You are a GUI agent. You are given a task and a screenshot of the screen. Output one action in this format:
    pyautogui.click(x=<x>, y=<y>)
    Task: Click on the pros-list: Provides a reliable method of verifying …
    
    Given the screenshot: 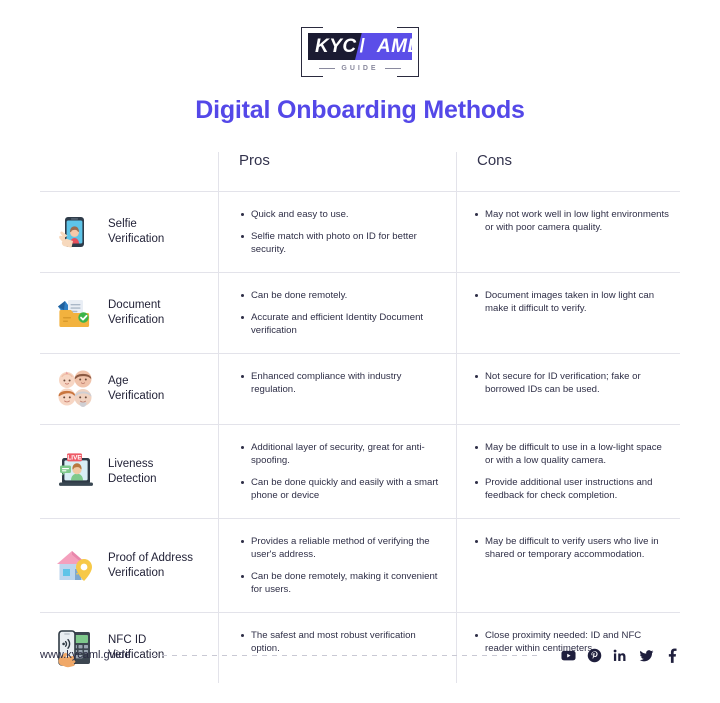 What is the action you would take?
    pyautogui.click(x=337, y=565)
    